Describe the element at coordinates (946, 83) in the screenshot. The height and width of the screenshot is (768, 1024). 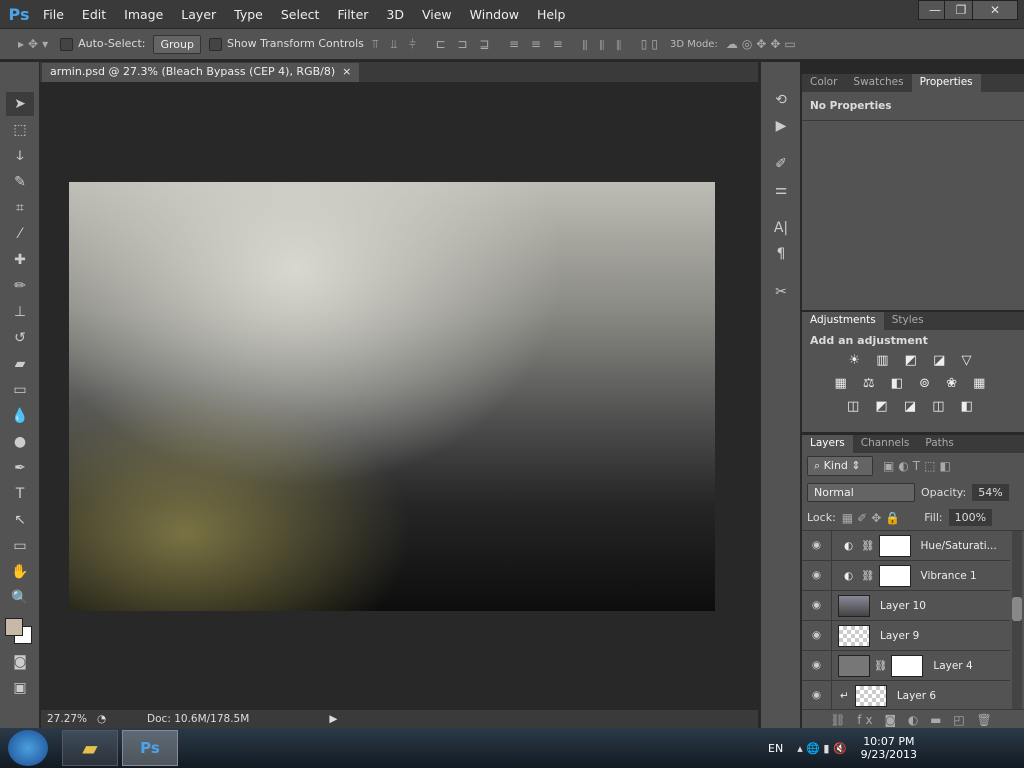
I see `tab-properties: Properties` at that location.